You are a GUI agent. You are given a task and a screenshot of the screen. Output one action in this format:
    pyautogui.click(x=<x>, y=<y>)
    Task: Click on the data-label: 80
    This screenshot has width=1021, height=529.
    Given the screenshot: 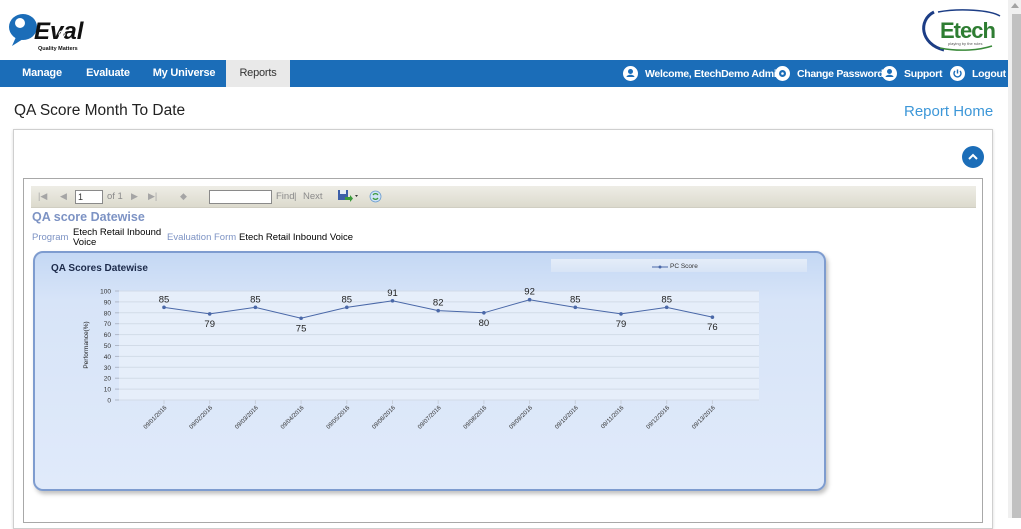 What is the action you would take?
    pyautogui.click(x=484, y=323)
    